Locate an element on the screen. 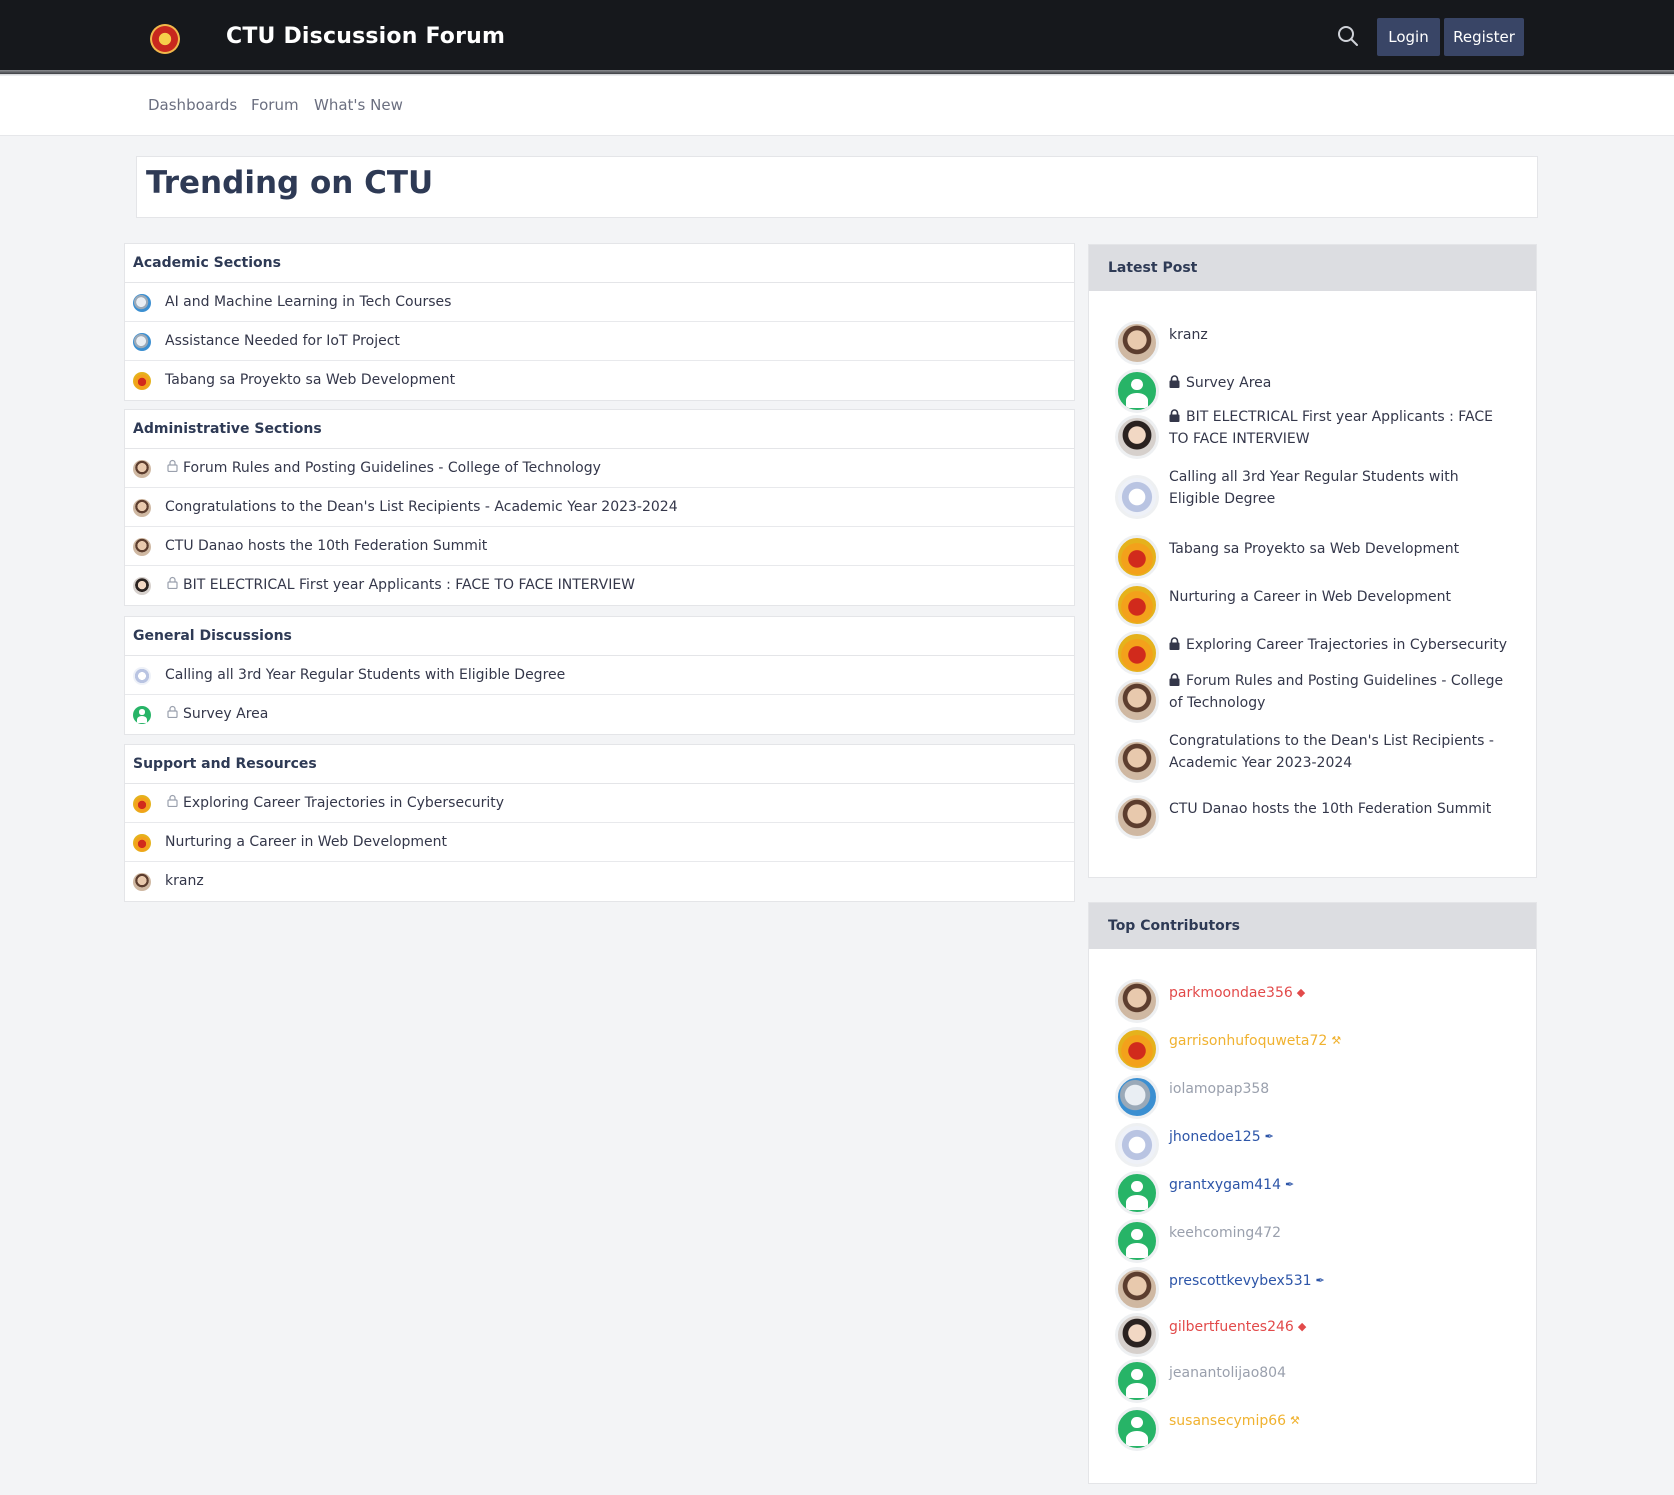 This screenshot has width=1674, height=1495. contributor-name: jeanantolijao804 is located at coordinates (1227, 1373).